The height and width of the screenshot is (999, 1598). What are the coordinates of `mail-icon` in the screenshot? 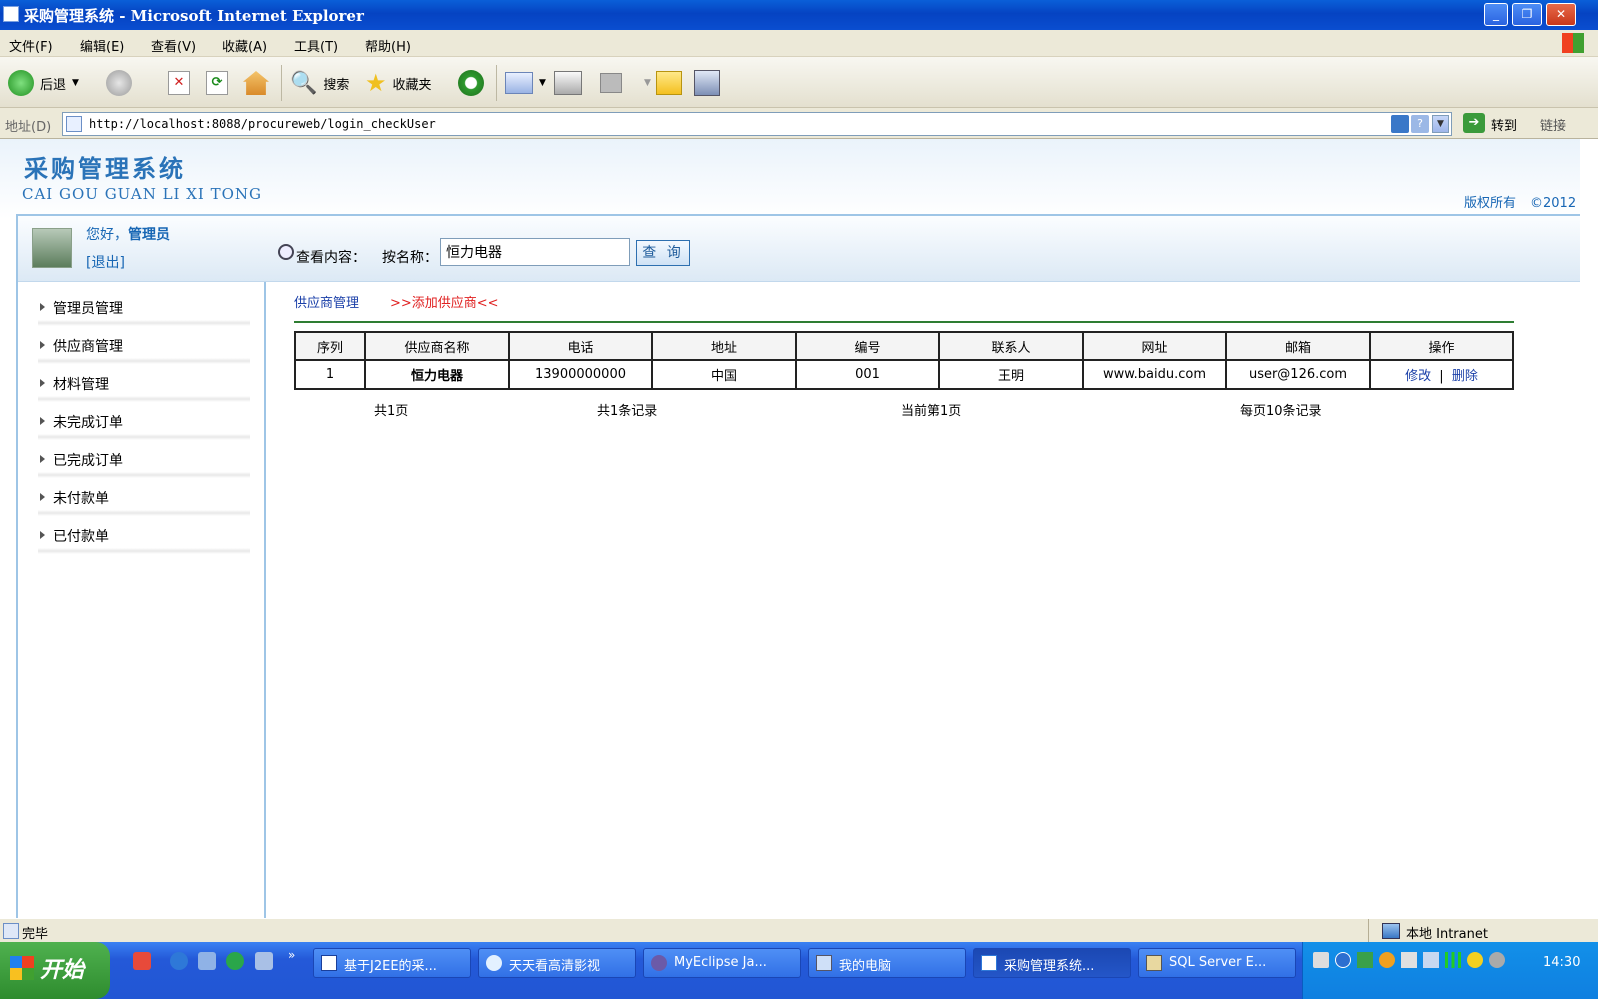 It's located at (519, 83).